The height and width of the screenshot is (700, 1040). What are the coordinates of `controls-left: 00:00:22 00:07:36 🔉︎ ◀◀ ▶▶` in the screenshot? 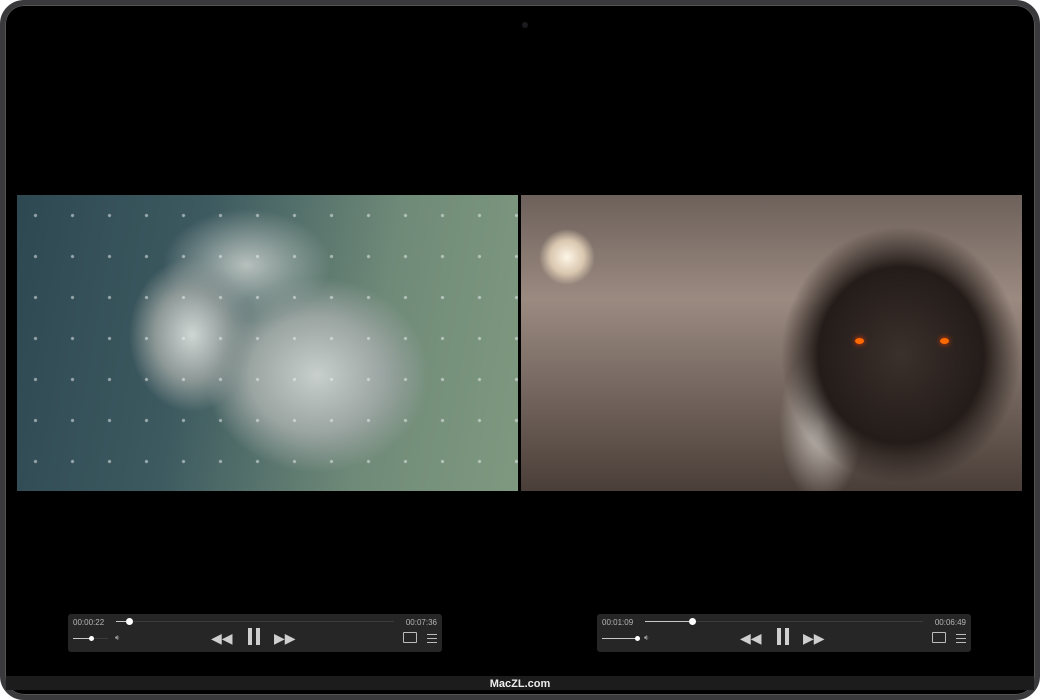 It's located at (255, 633).